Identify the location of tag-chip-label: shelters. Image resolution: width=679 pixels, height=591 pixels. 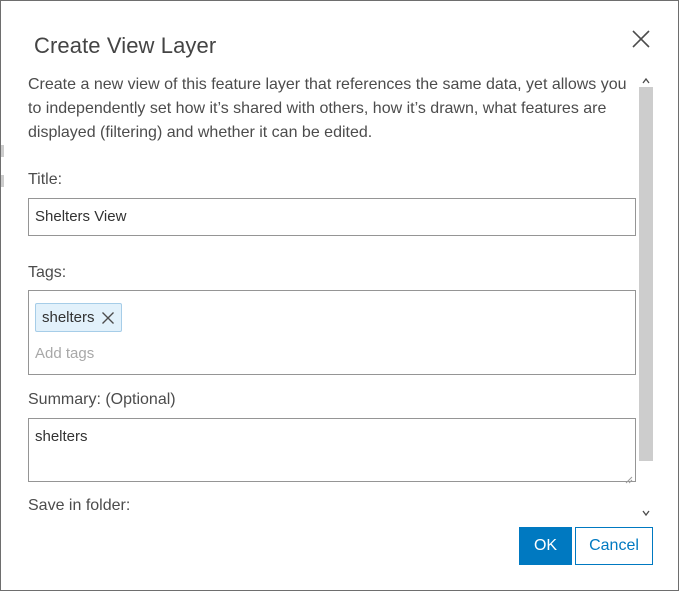
(68, 317).